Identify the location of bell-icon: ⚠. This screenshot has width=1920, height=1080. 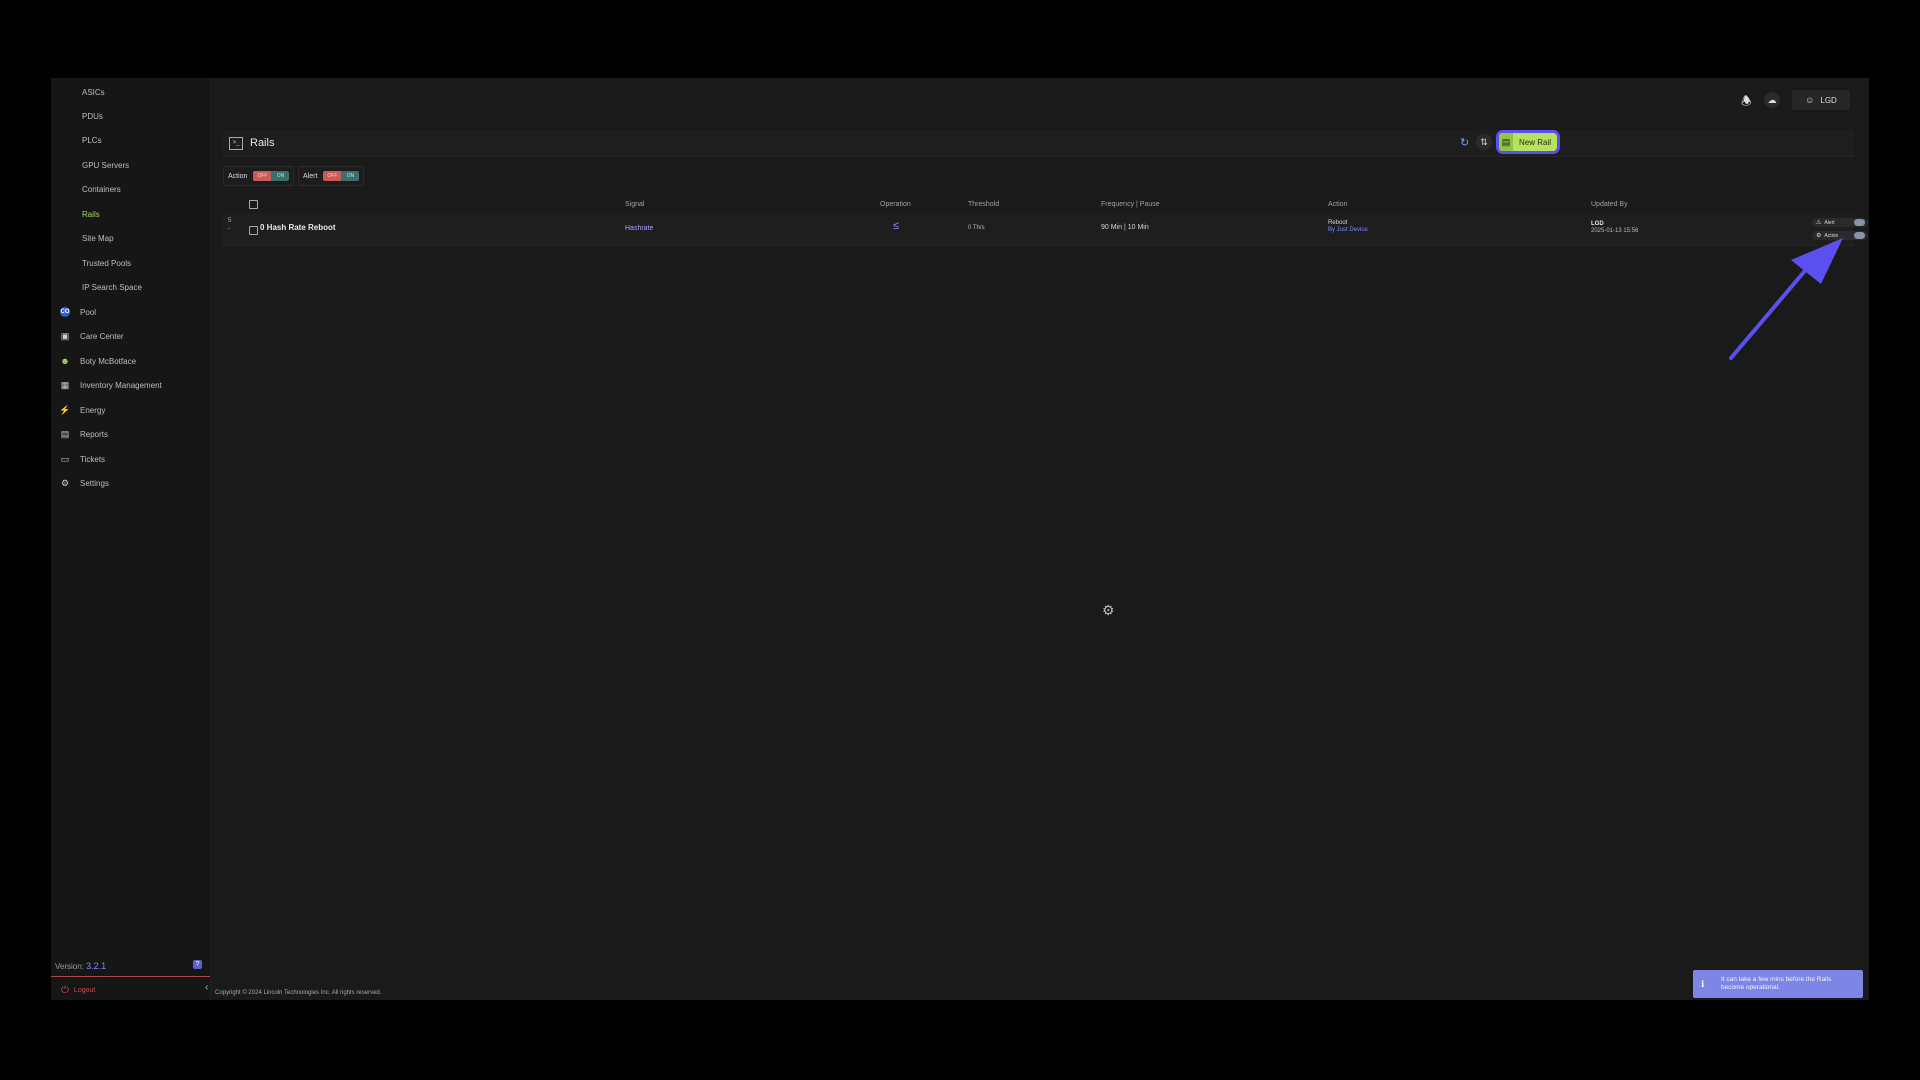
(1819, 223).